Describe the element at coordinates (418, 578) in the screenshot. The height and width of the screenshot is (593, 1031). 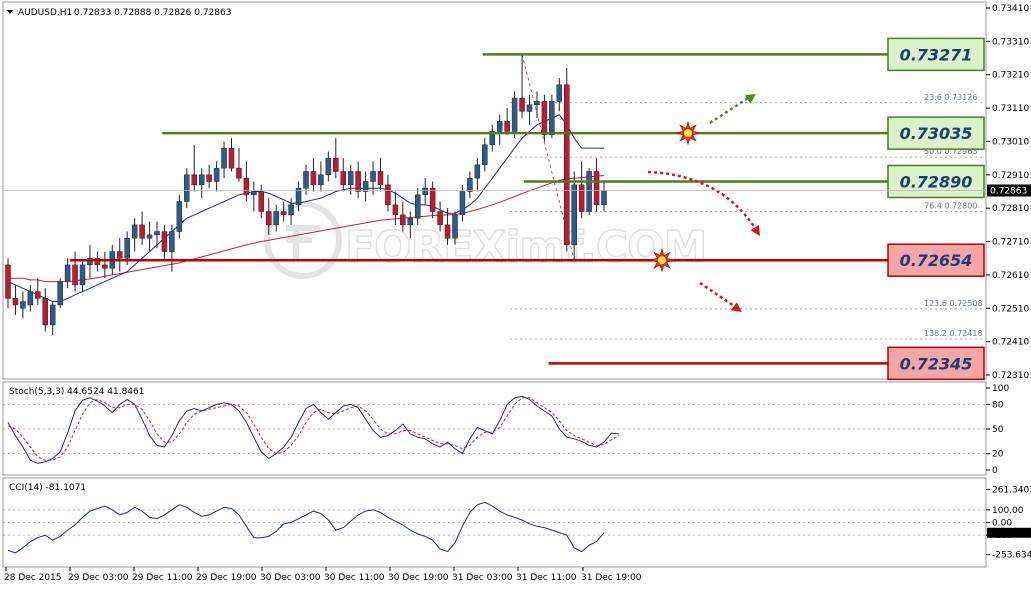
I see `time-tick-label: 30 Dec 19:00` at that location.